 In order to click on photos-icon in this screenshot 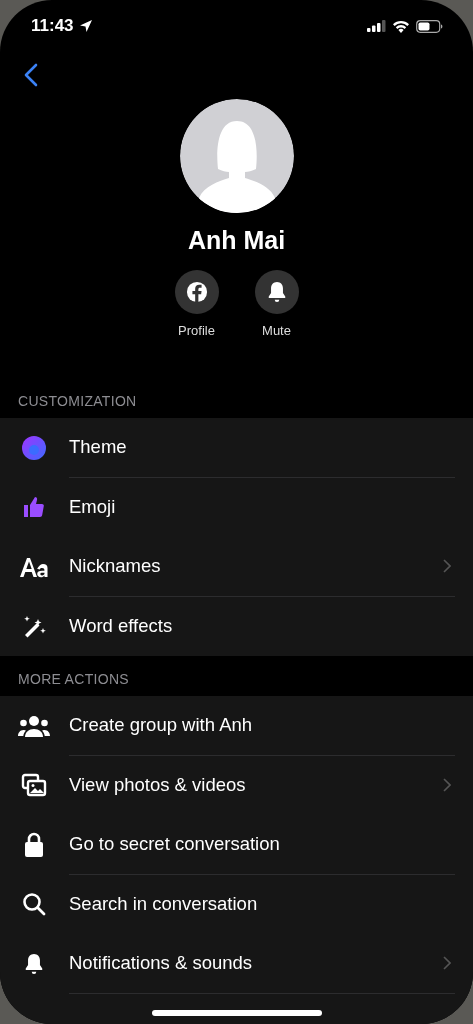, I will do `click(34, 785)`.